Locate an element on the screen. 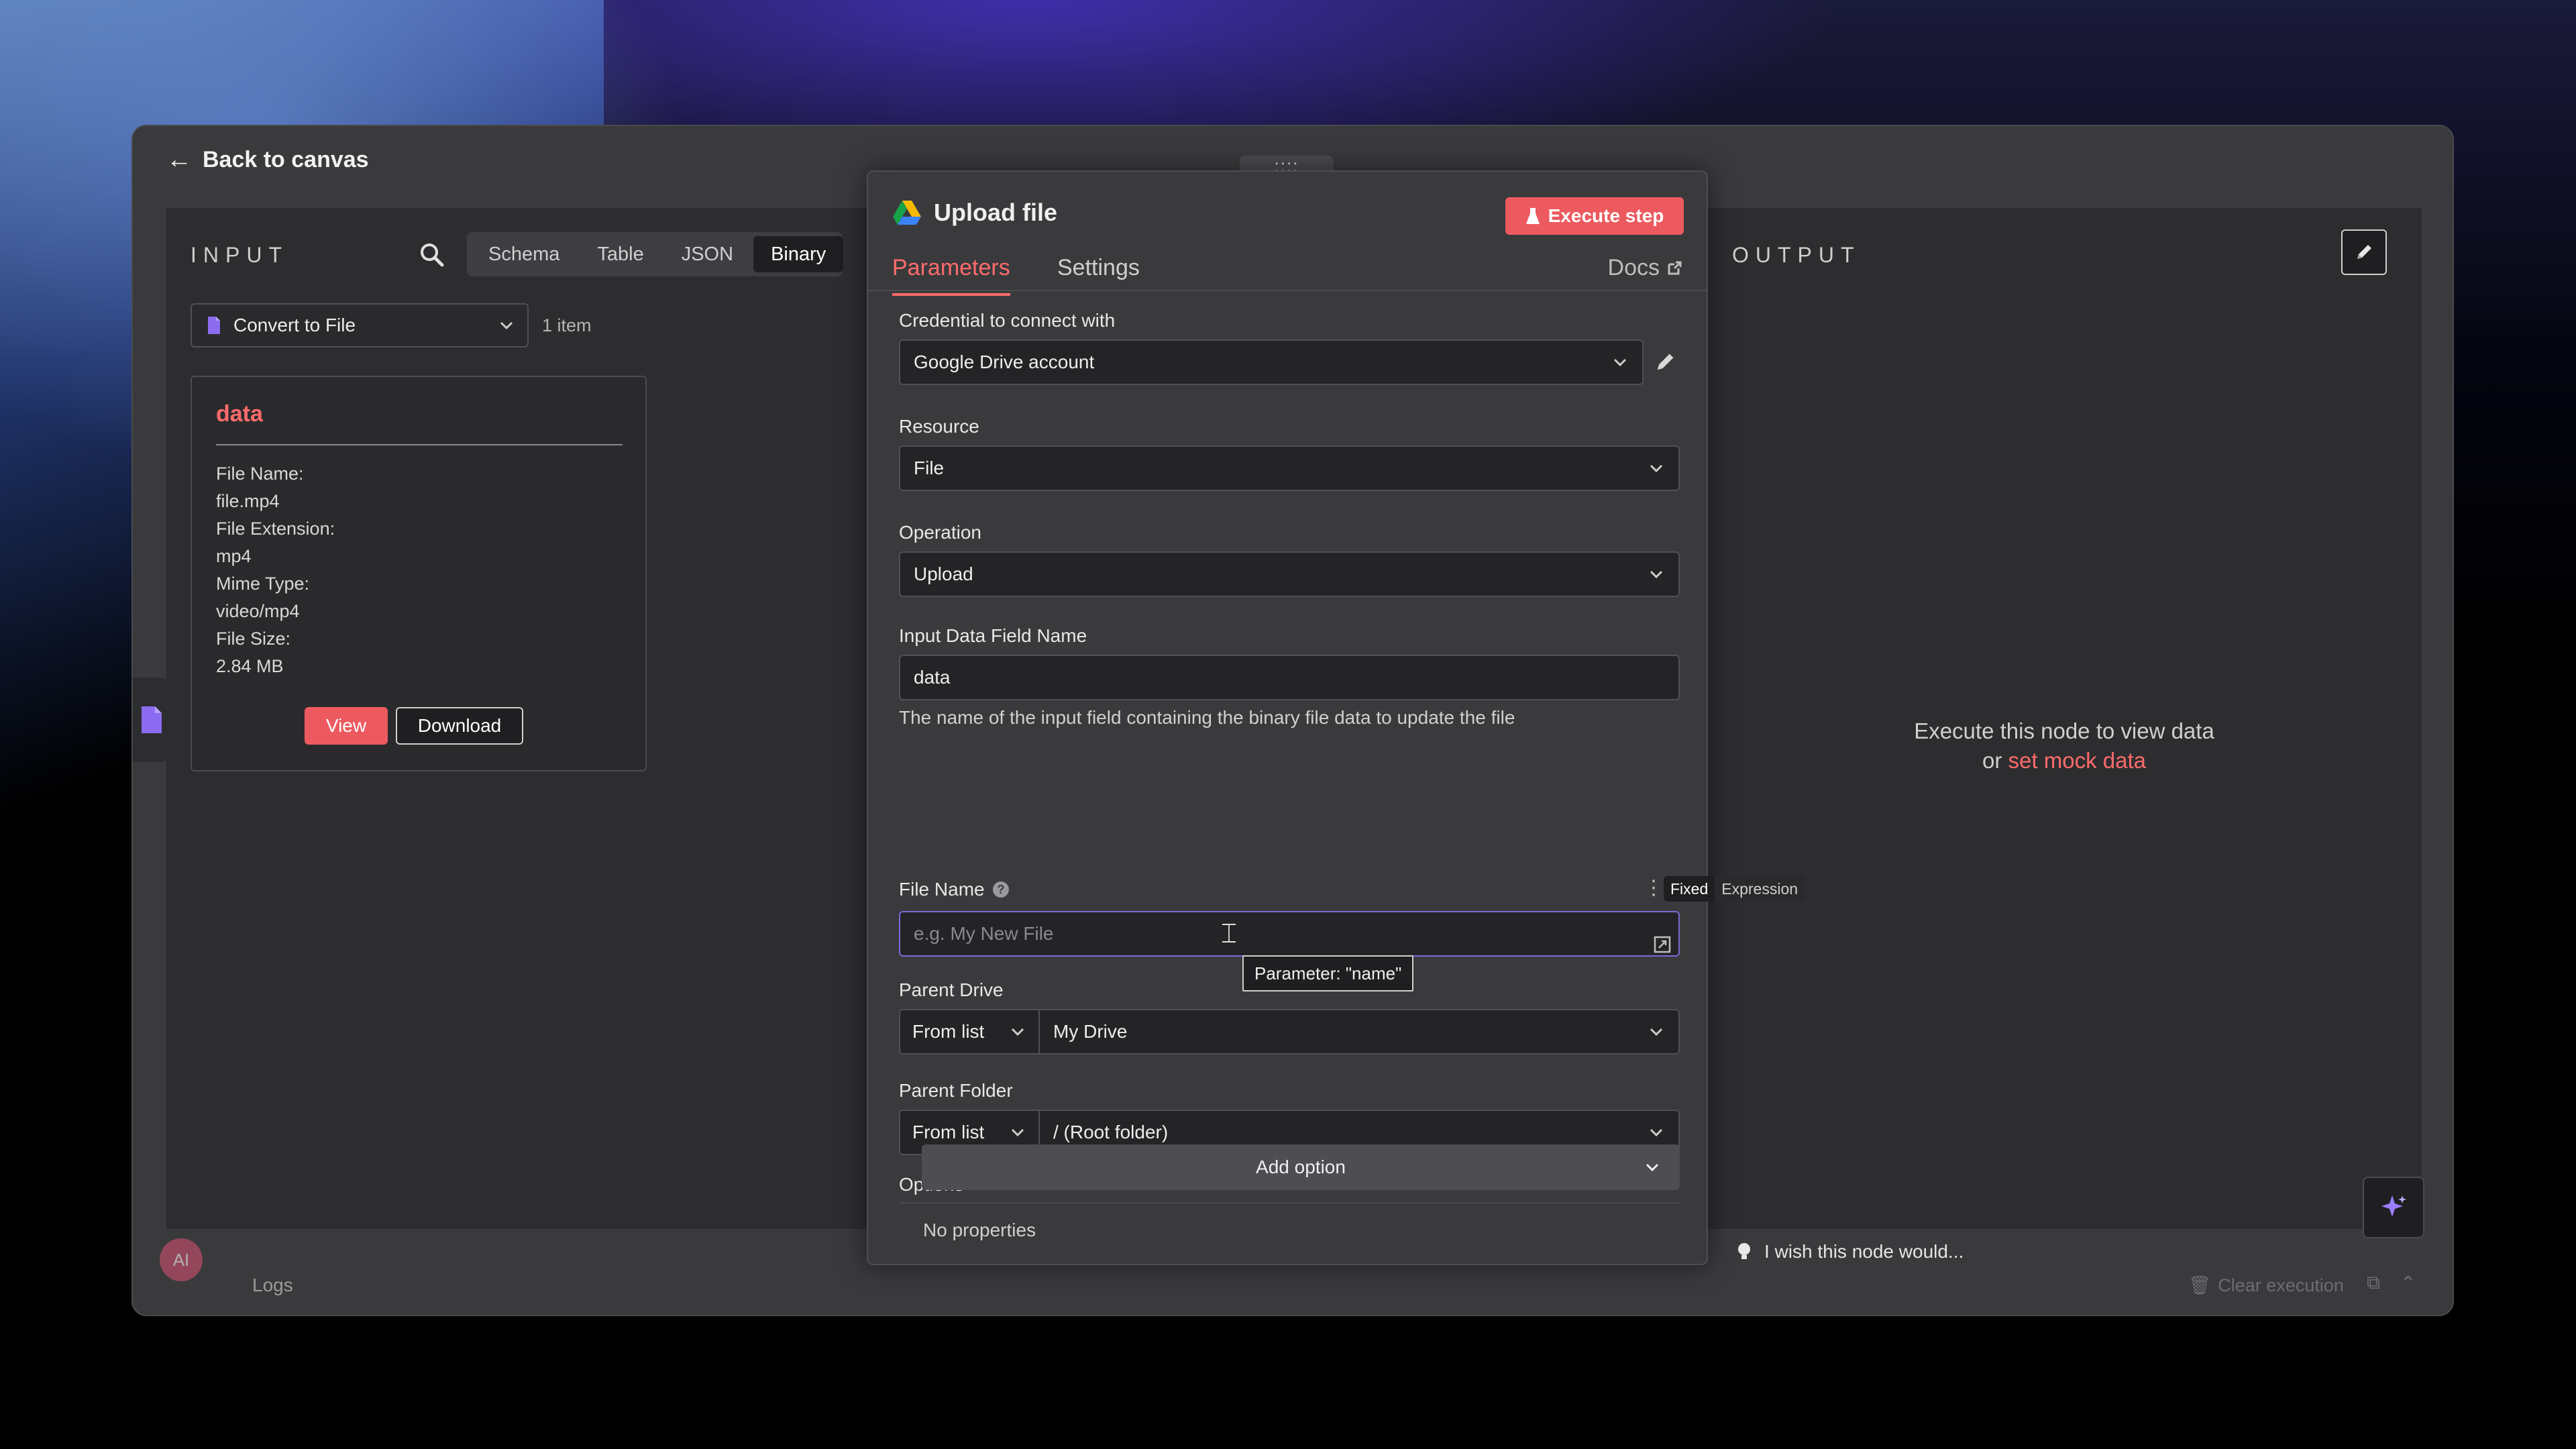 This screenshot has height=1449, width=2576. input-field-value: data is located at coordinates (932, 677).